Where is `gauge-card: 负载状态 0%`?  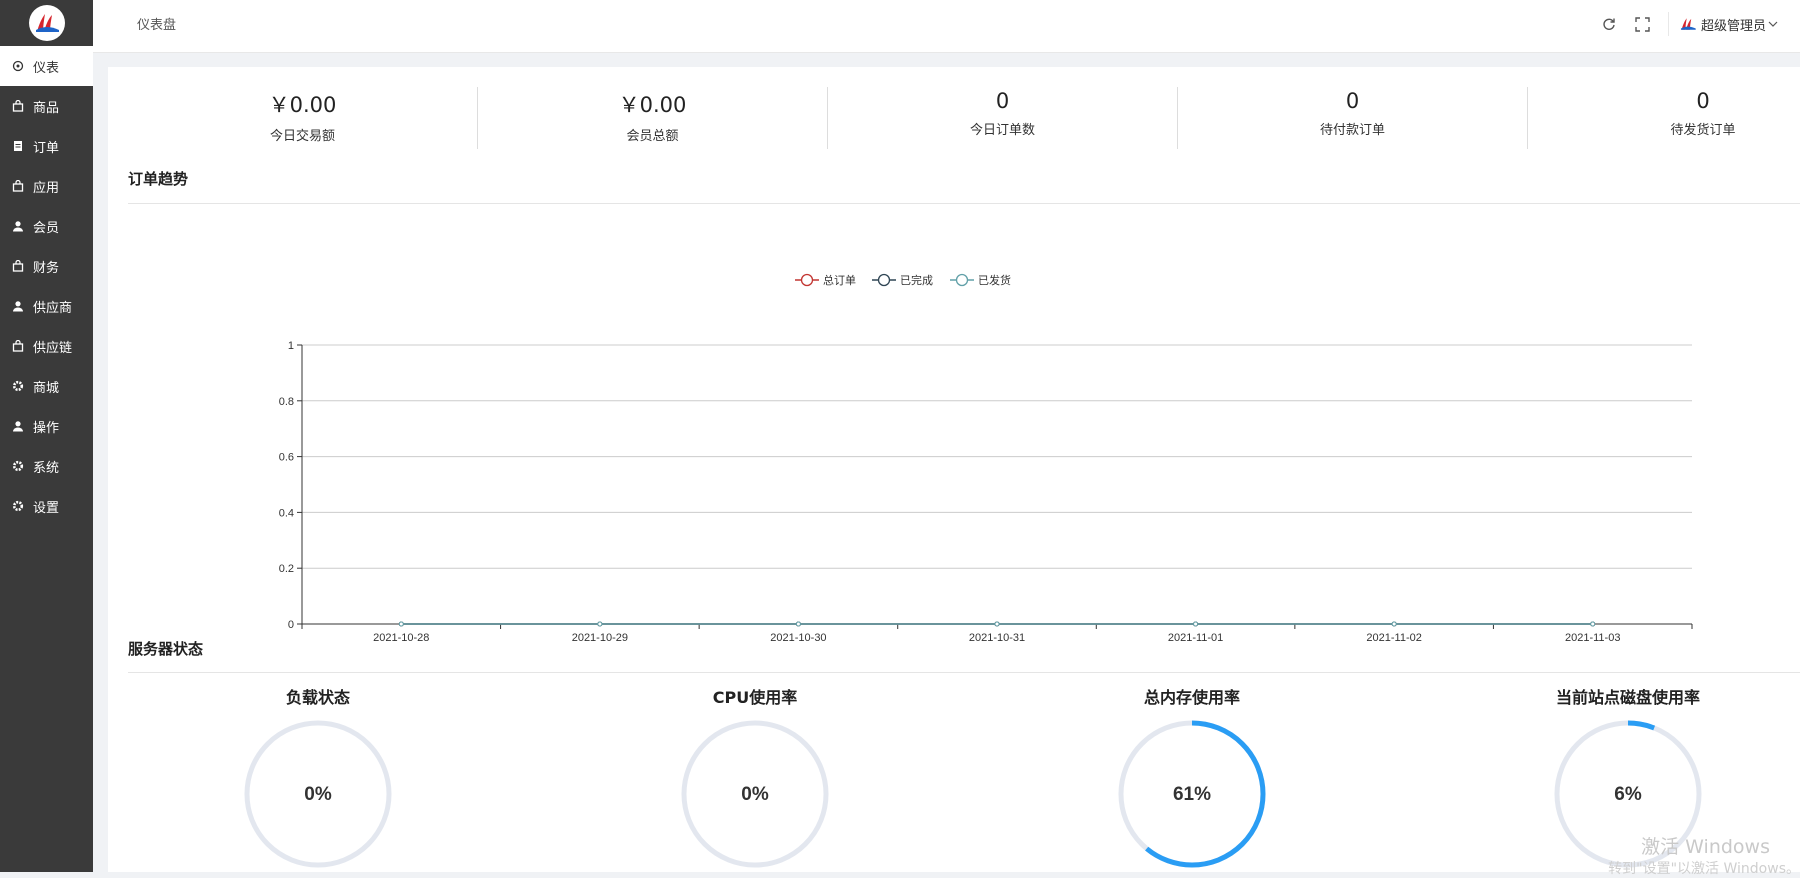
gauge-card: 负载状态 0% is located at coordinates (318, 778).